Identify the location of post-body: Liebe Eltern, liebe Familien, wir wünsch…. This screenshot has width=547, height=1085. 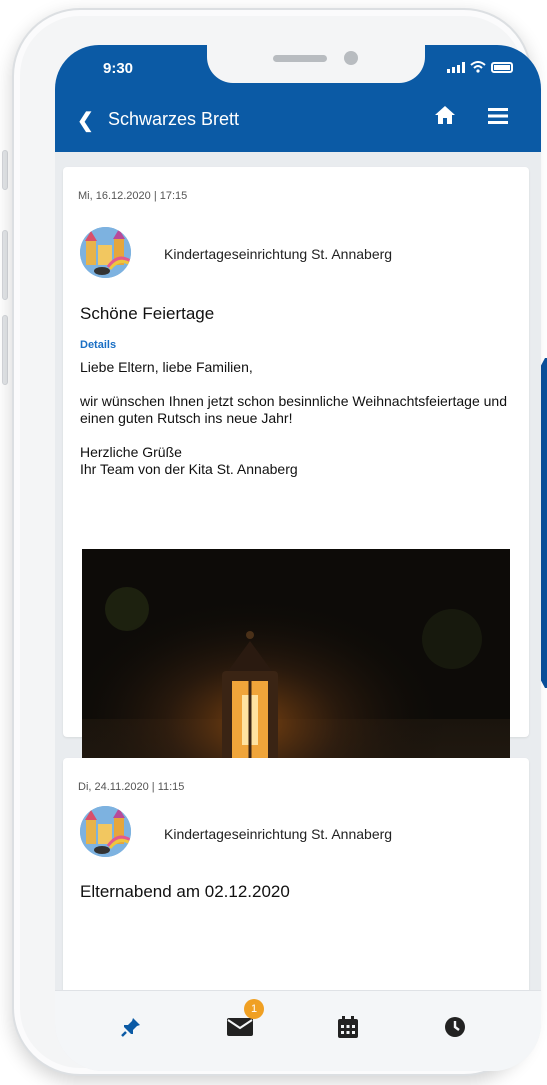
(293, 418).